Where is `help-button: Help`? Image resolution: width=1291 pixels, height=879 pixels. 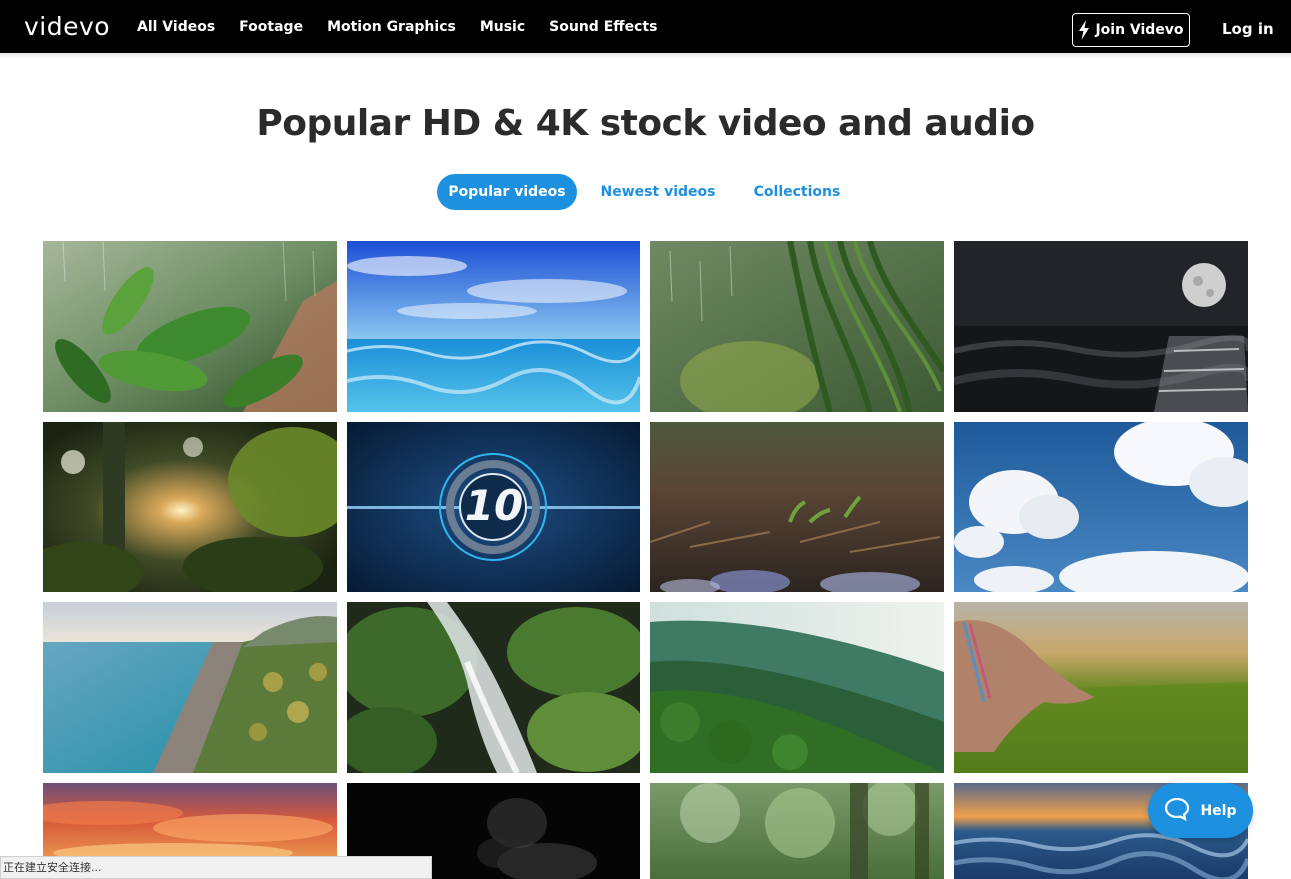
help-button: Help is located at coordinates (1200, 810).